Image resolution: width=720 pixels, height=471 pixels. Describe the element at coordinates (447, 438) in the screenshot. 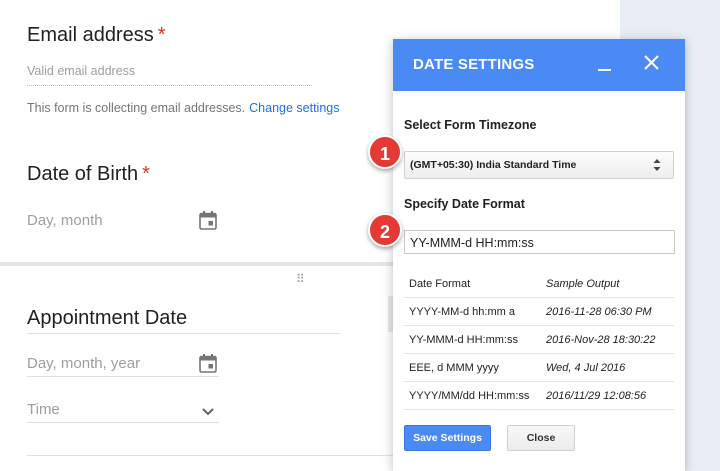

I see `save-settings-button: Save Settings` at that location.